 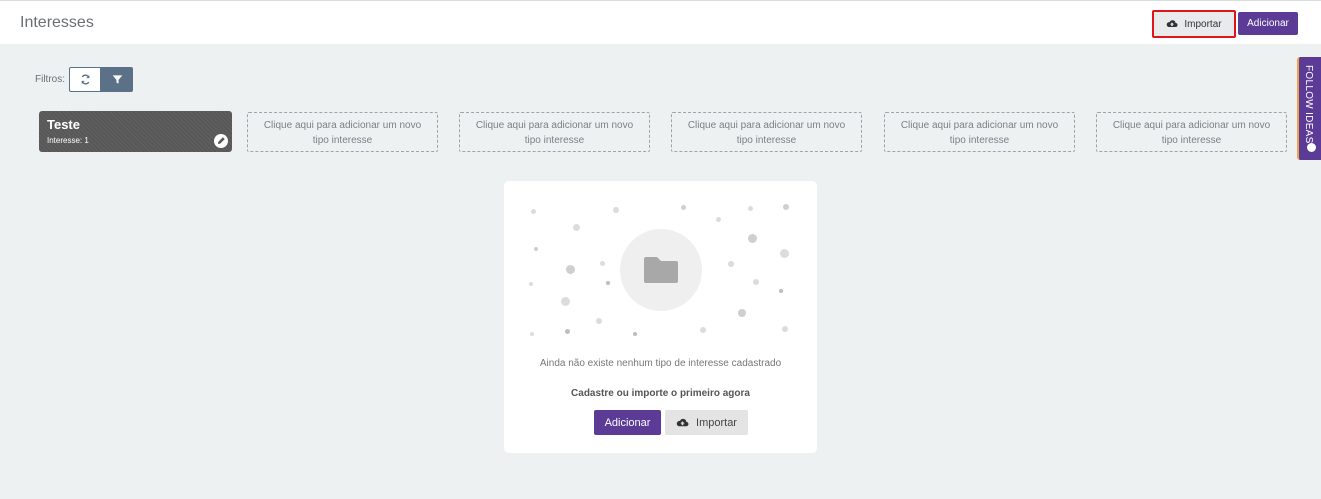 I want to click on filter-button, so click(x=117, y=79).